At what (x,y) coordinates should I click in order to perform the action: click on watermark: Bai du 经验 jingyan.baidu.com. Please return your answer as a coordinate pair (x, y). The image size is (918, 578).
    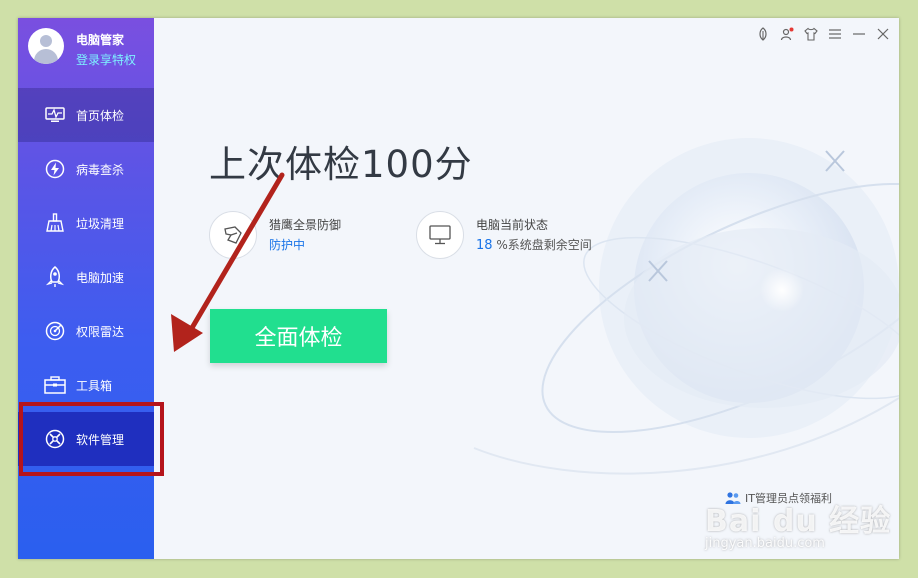
    Looking at the image, I should click on (798, 523).